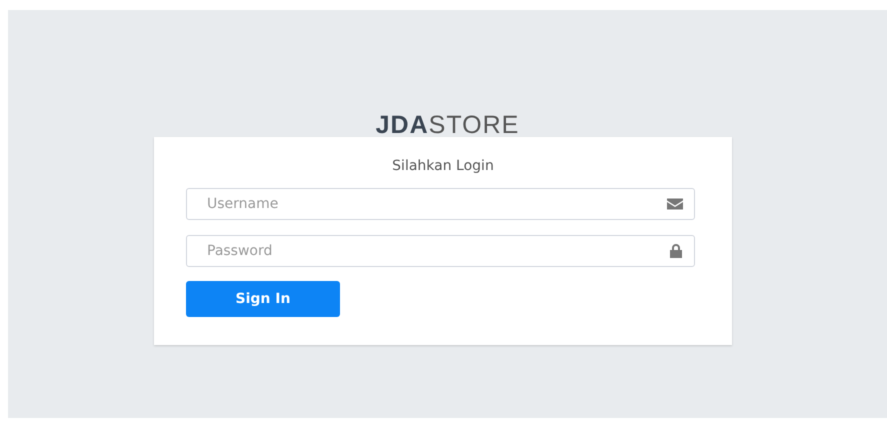 This screenshot has width=887, height=421. Describe the element at coordinates (440, 251) in the screenshot. I see `input-field: Password` at that location.